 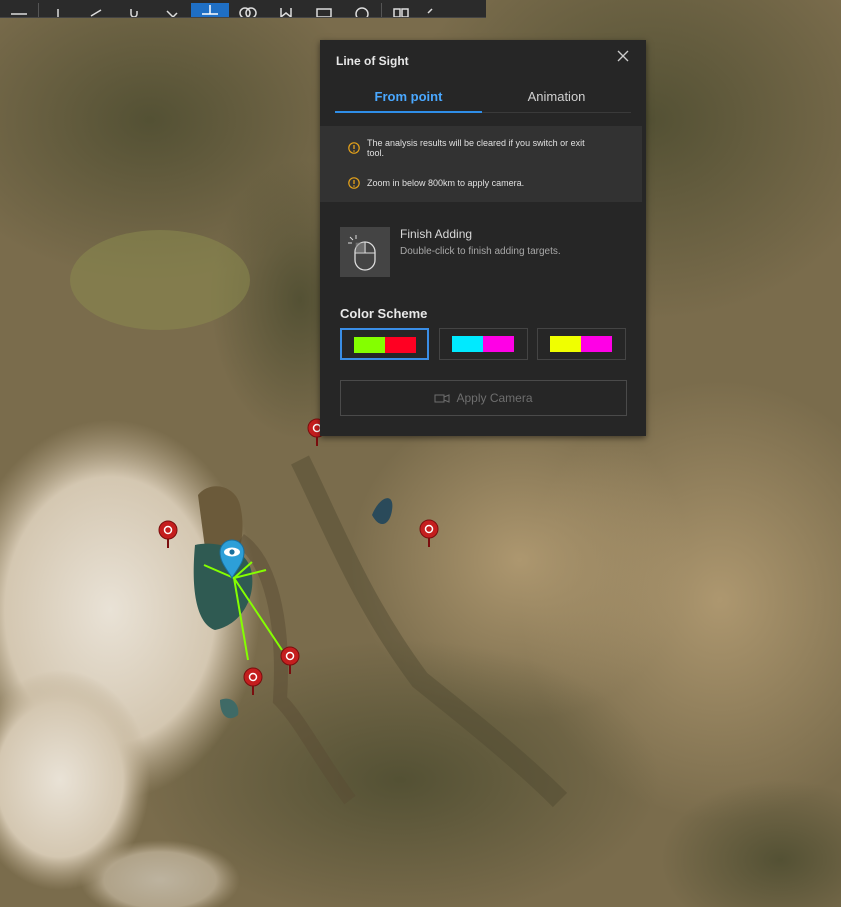 What do you see at coordinates (446, 183) in the screenshot?
I see `notice-text: Zoom in below 800km to apply camera.` at bounding box center [446, 183].